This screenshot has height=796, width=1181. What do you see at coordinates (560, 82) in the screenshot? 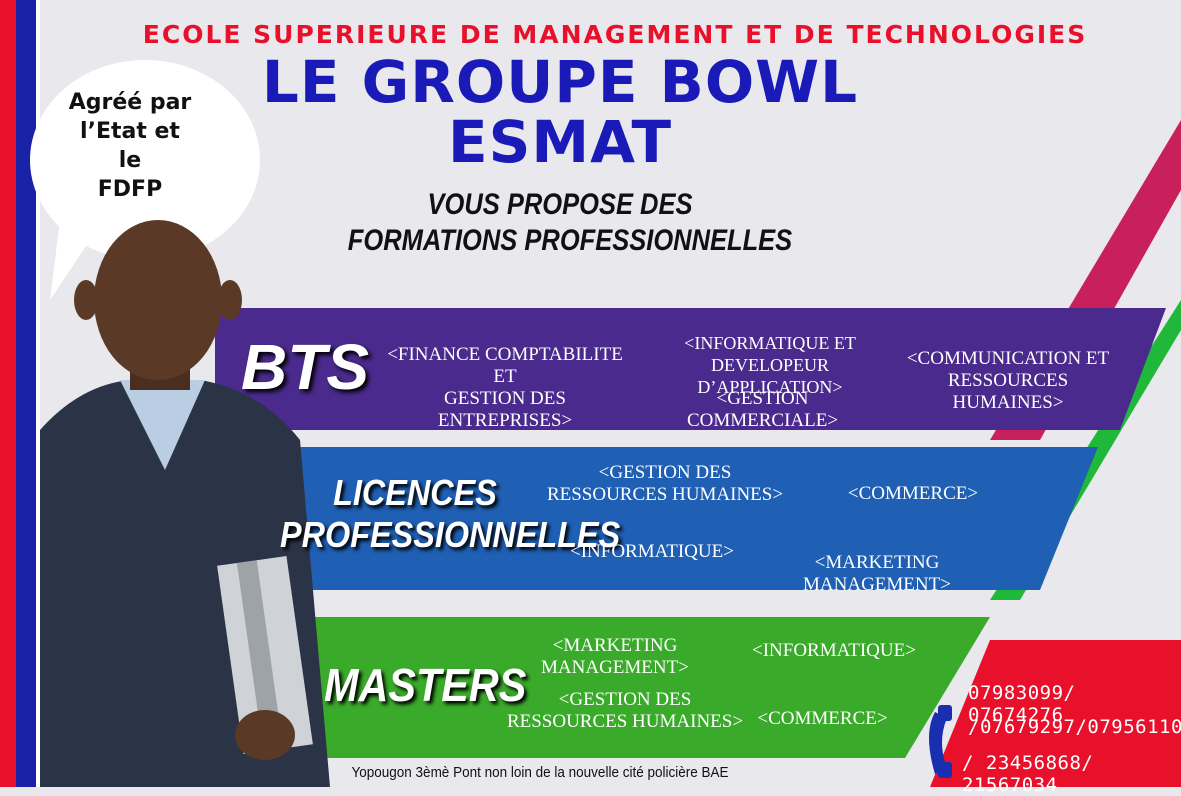
I see `title-line1: LE GROUPE BOWL` at bounding box center [560, 82].